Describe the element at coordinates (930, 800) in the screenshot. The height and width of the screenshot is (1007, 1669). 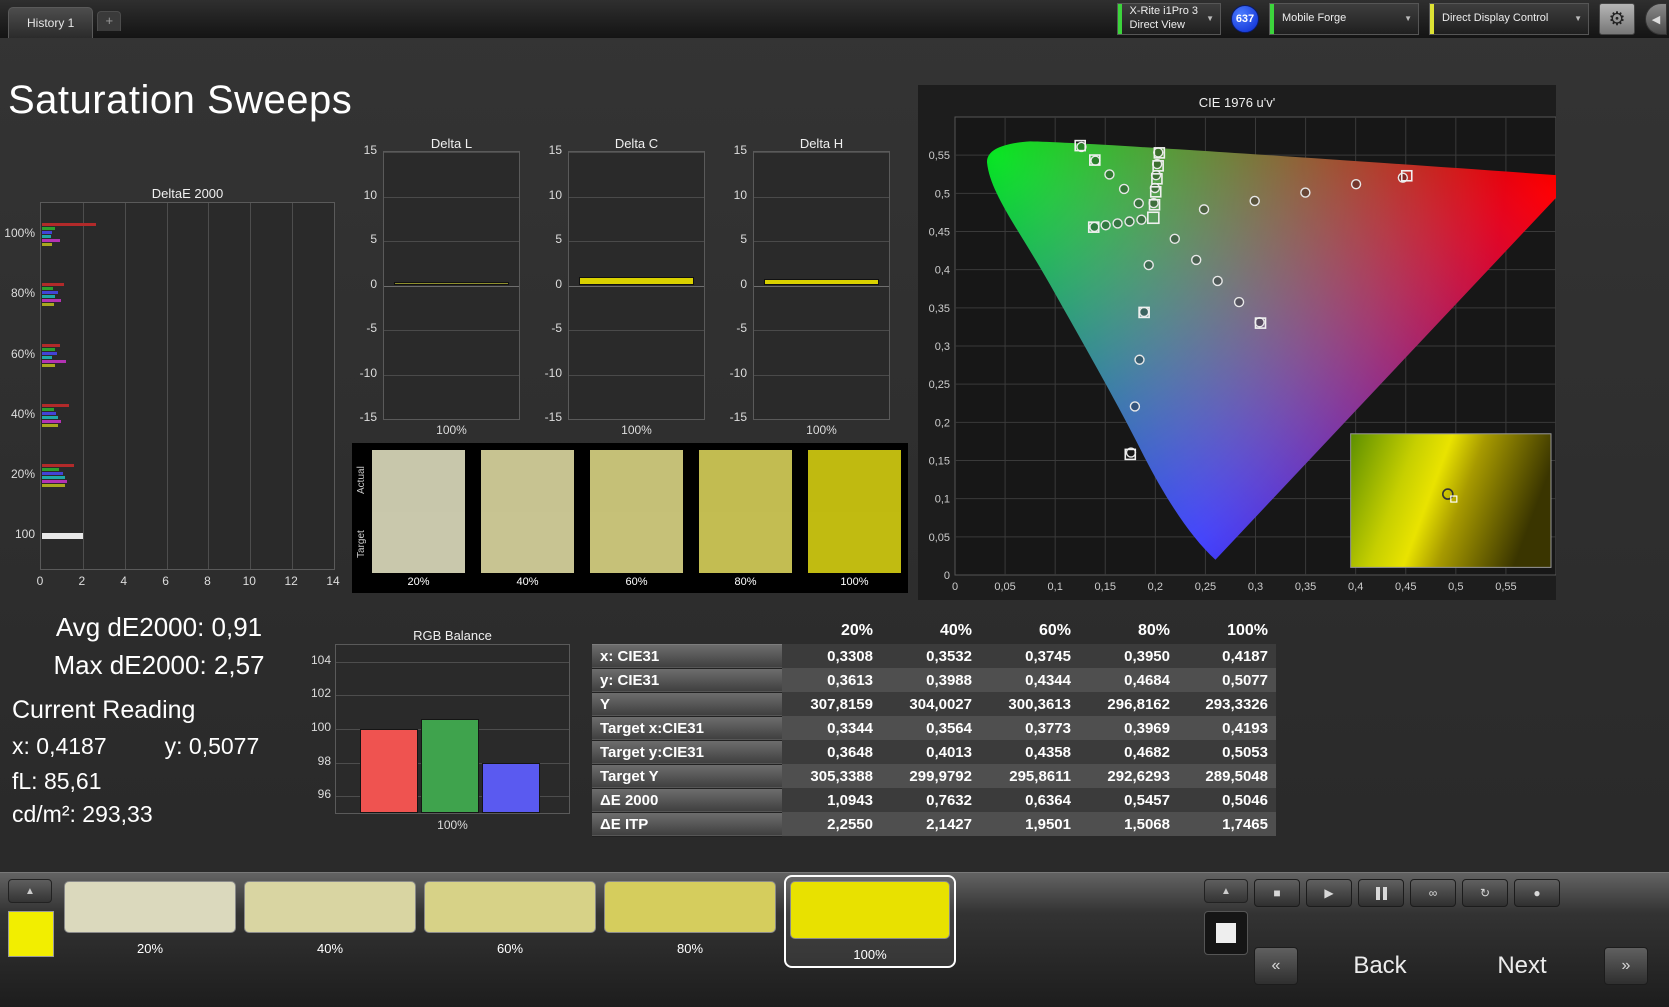
I see `table-cell: 0,7632` at that location.